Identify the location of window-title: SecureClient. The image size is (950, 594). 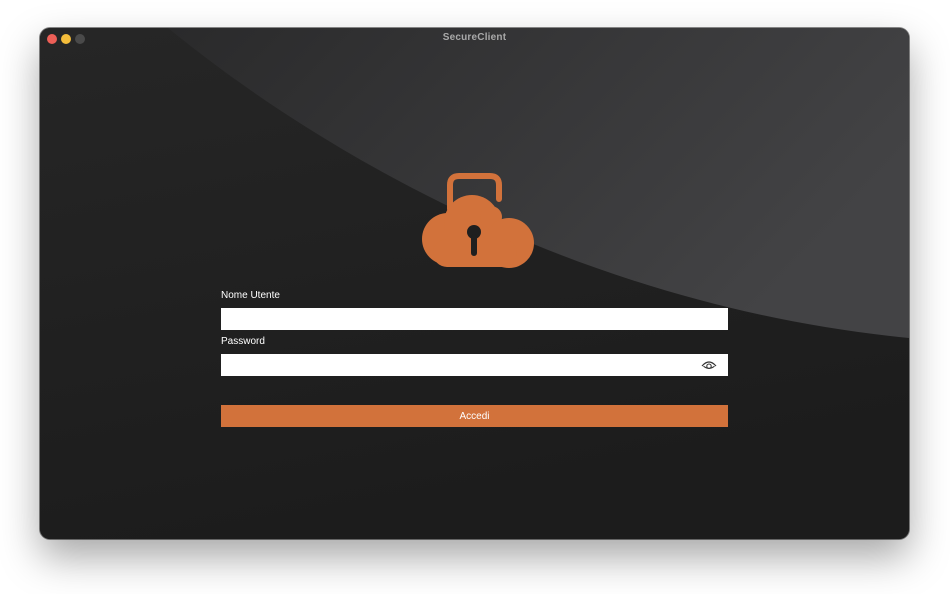
(474, 37).